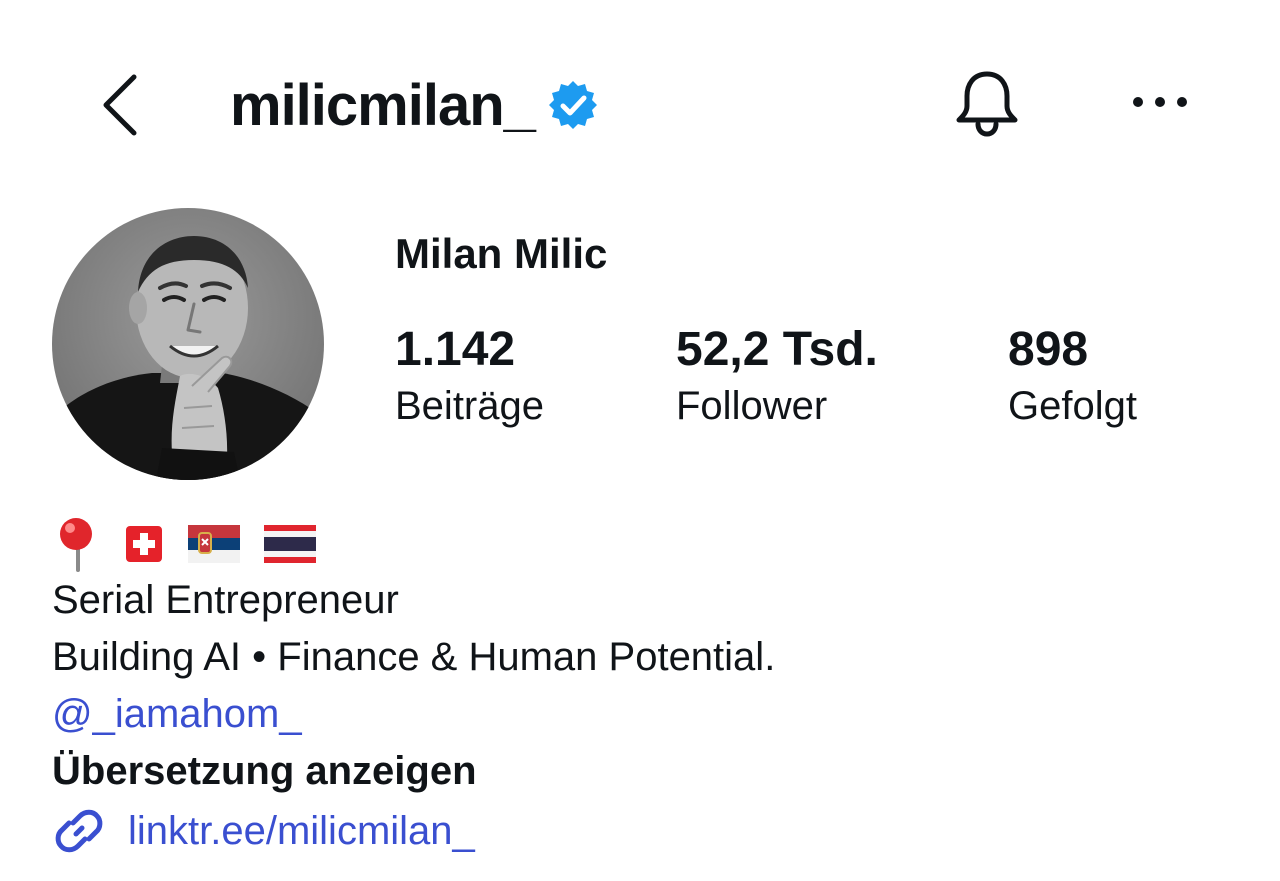 This screenshot has width=1280, height=881. I want to click on round-pushpin-icon, so click(76, 545).